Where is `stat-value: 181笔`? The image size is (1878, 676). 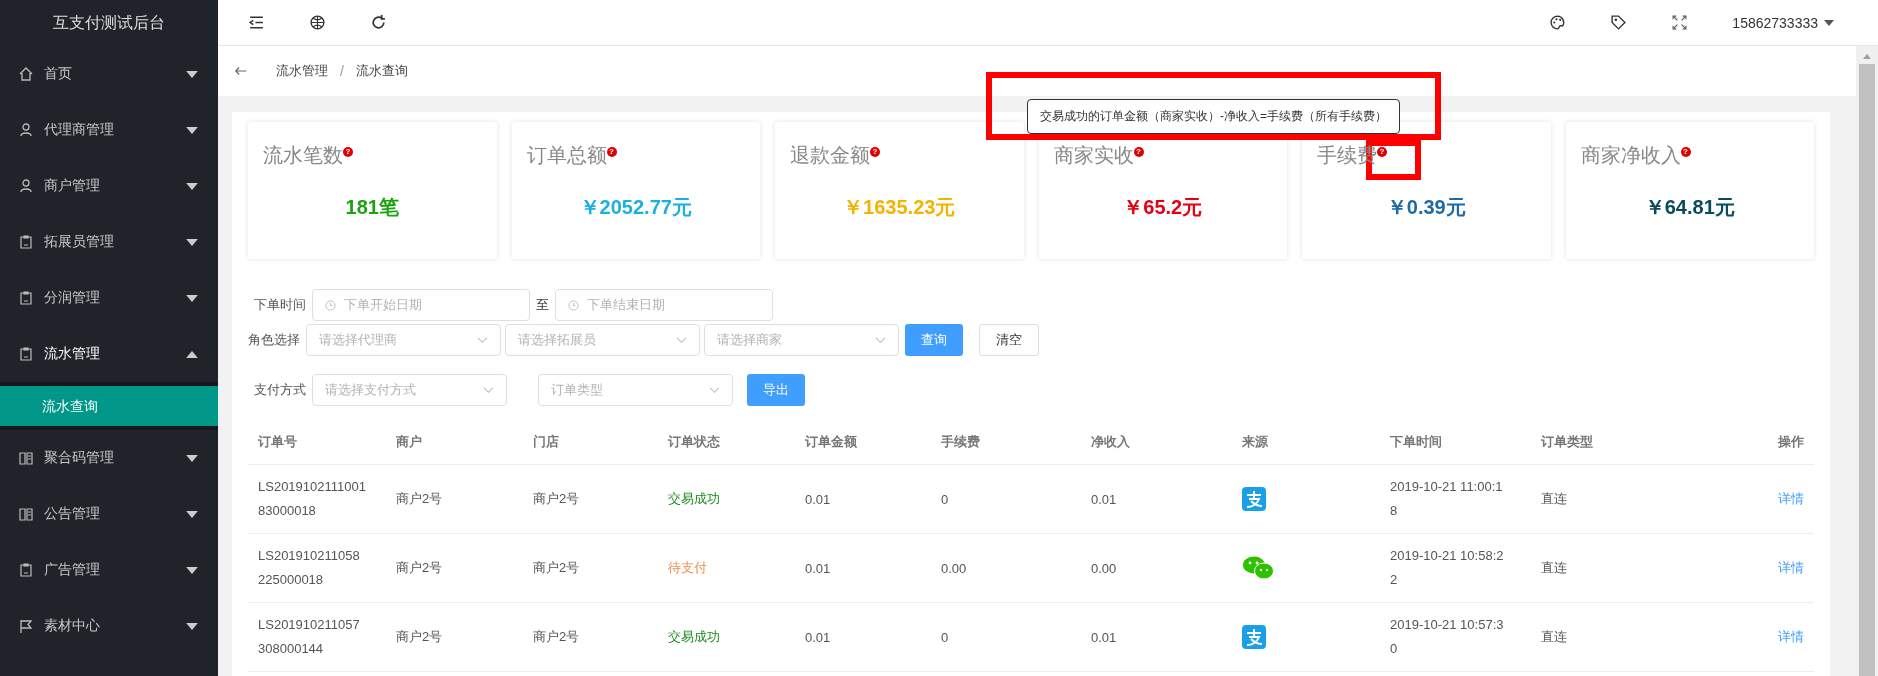
stat-value: 181笔 is located at coordinates (372, 207).